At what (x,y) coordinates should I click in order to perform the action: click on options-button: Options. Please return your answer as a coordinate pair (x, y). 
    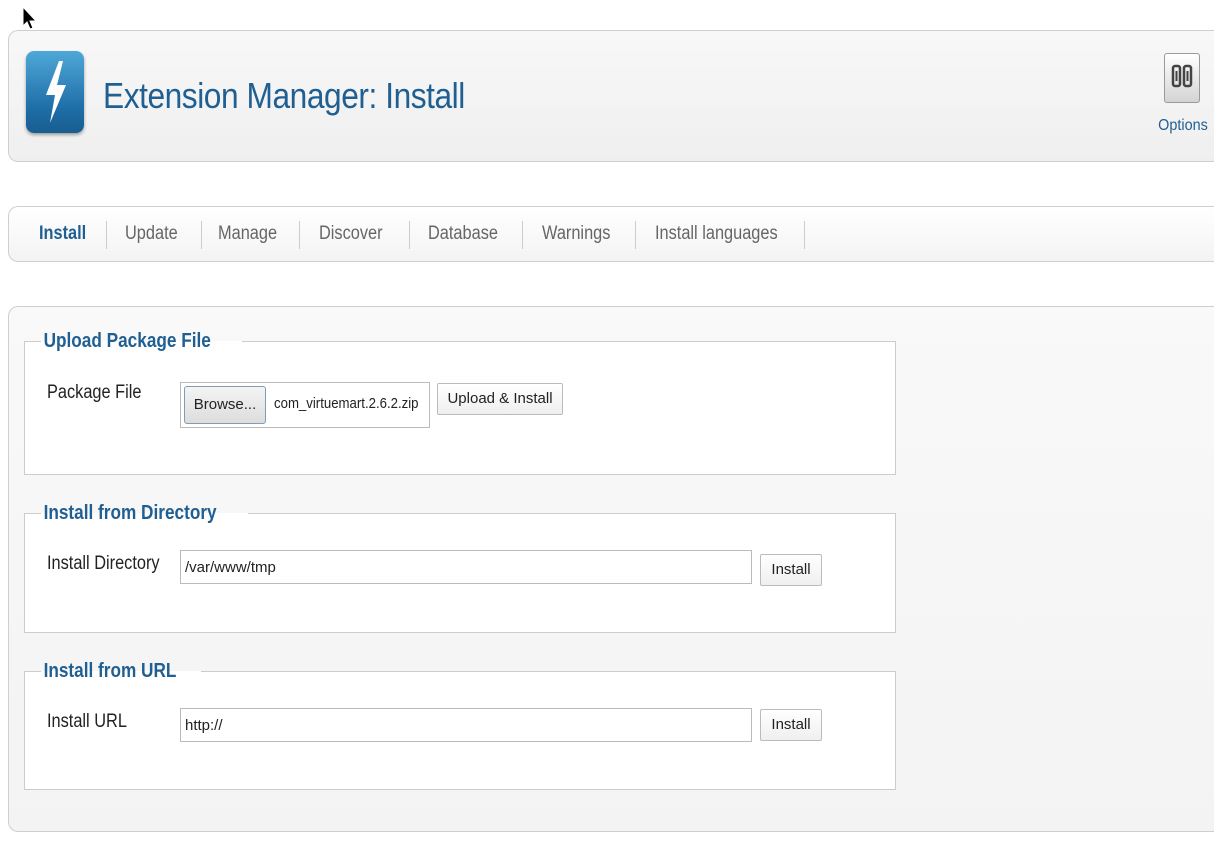
    Looking at the image, I should click on (1182, 99).